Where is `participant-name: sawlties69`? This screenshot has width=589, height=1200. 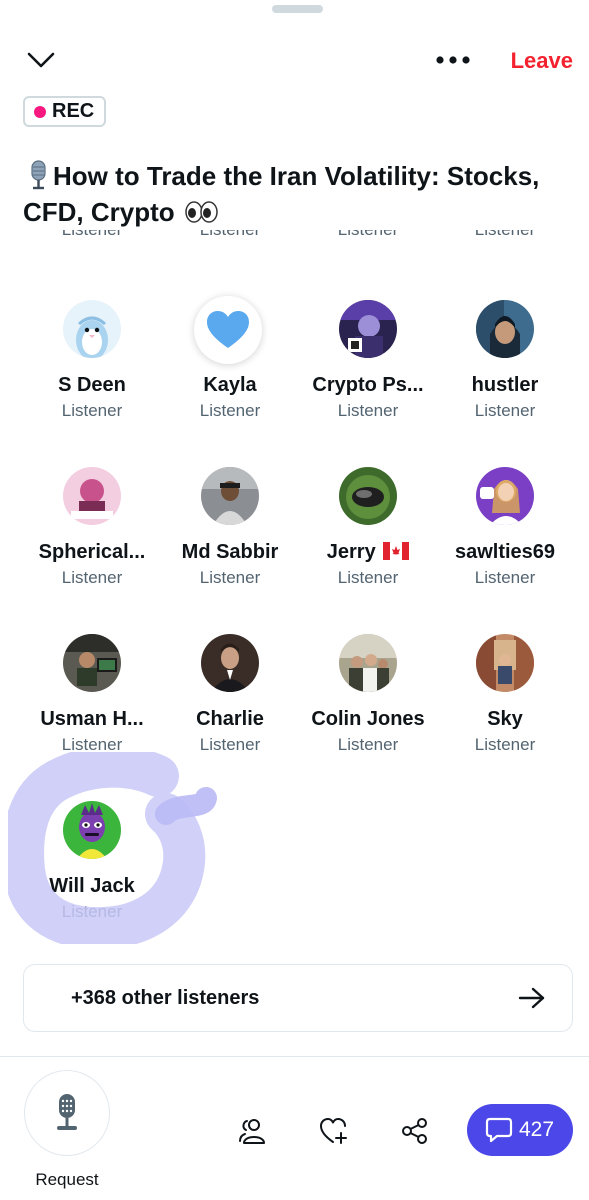 participant-name: sawlties69 is located at coordinates (505, 552).